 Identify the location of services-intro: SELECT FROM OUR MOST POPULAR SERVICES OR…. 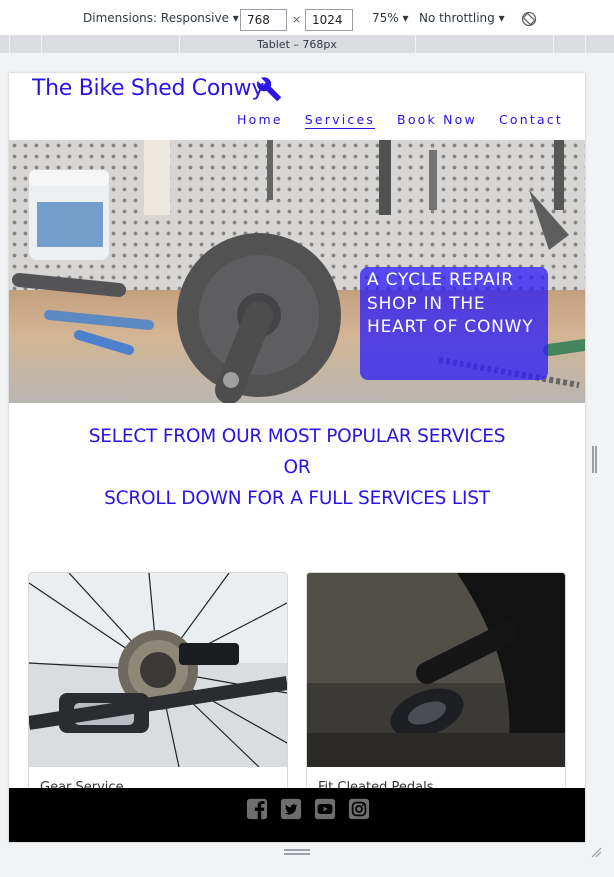
(297, 467).